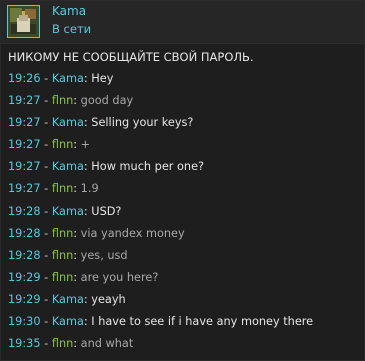 Image resolution: width=365 pixels, height=361 pixels. I want to click on chat-message: 19:27 - Kama: How much per one?, so click(184, 171).